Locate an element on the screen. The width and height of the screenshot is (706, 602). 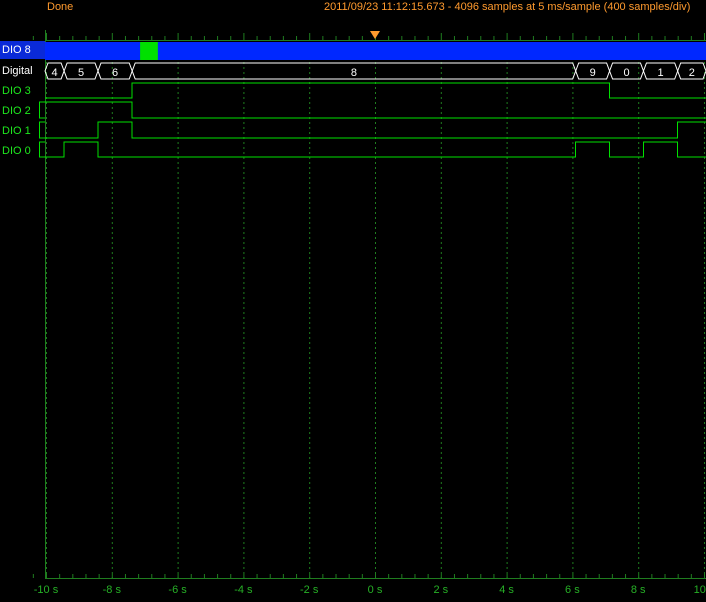
dio8-active-region is located at coordinates (149, 51).